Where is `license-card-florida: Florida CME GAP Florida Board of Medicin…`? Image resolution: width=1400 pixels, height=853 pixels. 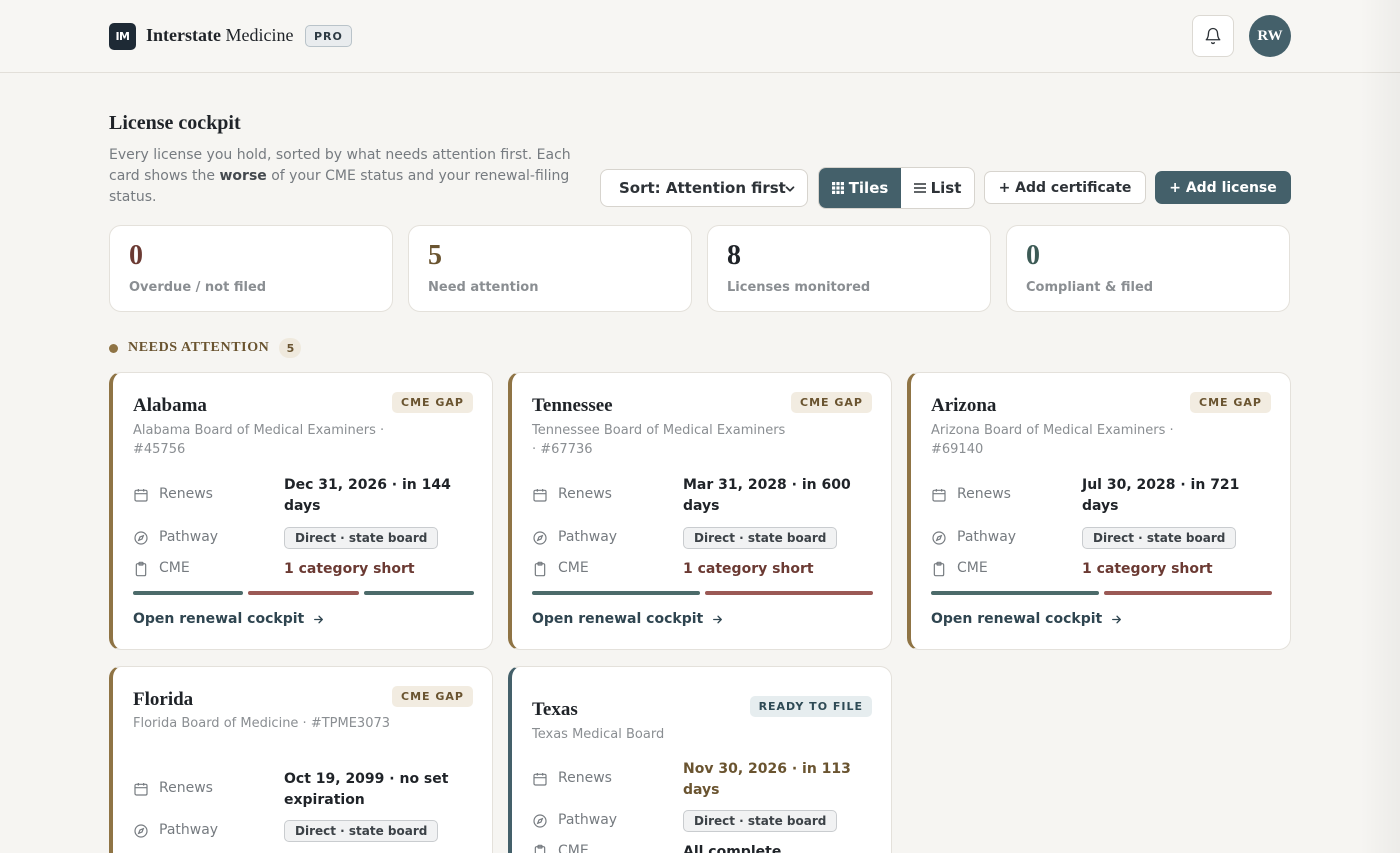 license-card-florida: Florida CME GAP Florida Board of Medicin… is located at coordinates (301, 759).